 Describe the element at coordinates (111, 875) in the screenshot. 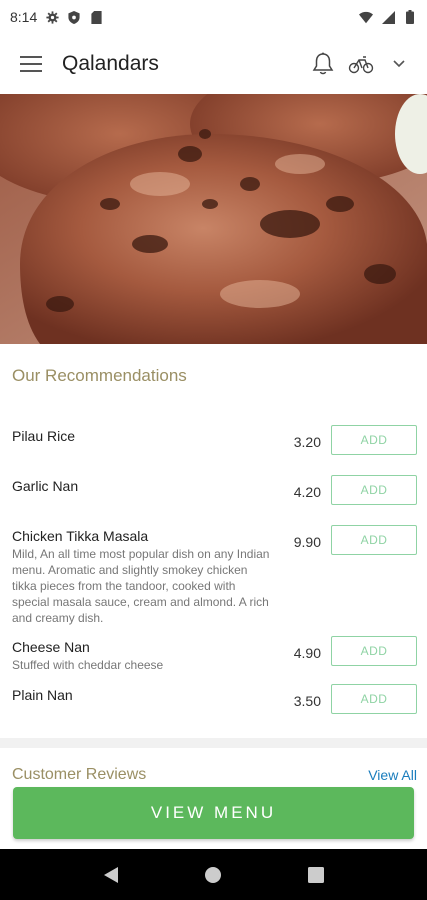

I see `back-icon` at that location.